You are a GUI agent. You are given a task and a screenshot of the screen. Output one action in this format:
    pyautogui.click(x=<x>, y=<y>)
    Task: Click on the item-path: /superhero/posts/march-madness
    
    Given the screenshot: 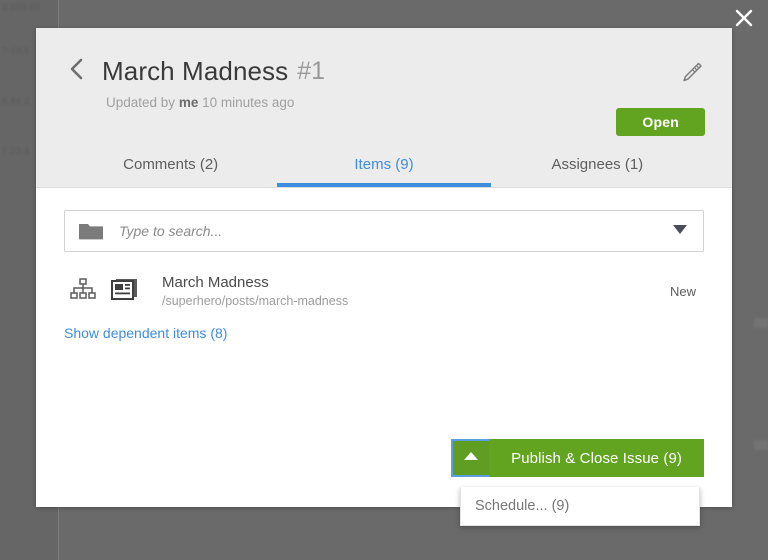 What is the action you would take?
    pyautogui.click(x=255, y=301)
    